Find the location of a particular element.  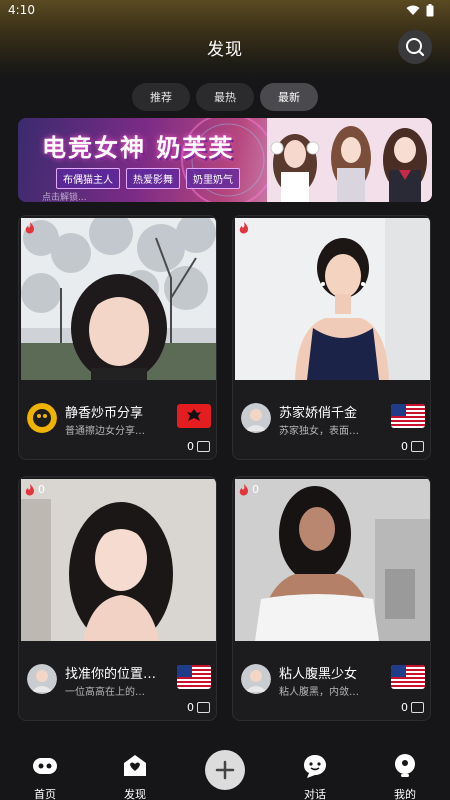

nav-create is located at coordinates (225, 765).